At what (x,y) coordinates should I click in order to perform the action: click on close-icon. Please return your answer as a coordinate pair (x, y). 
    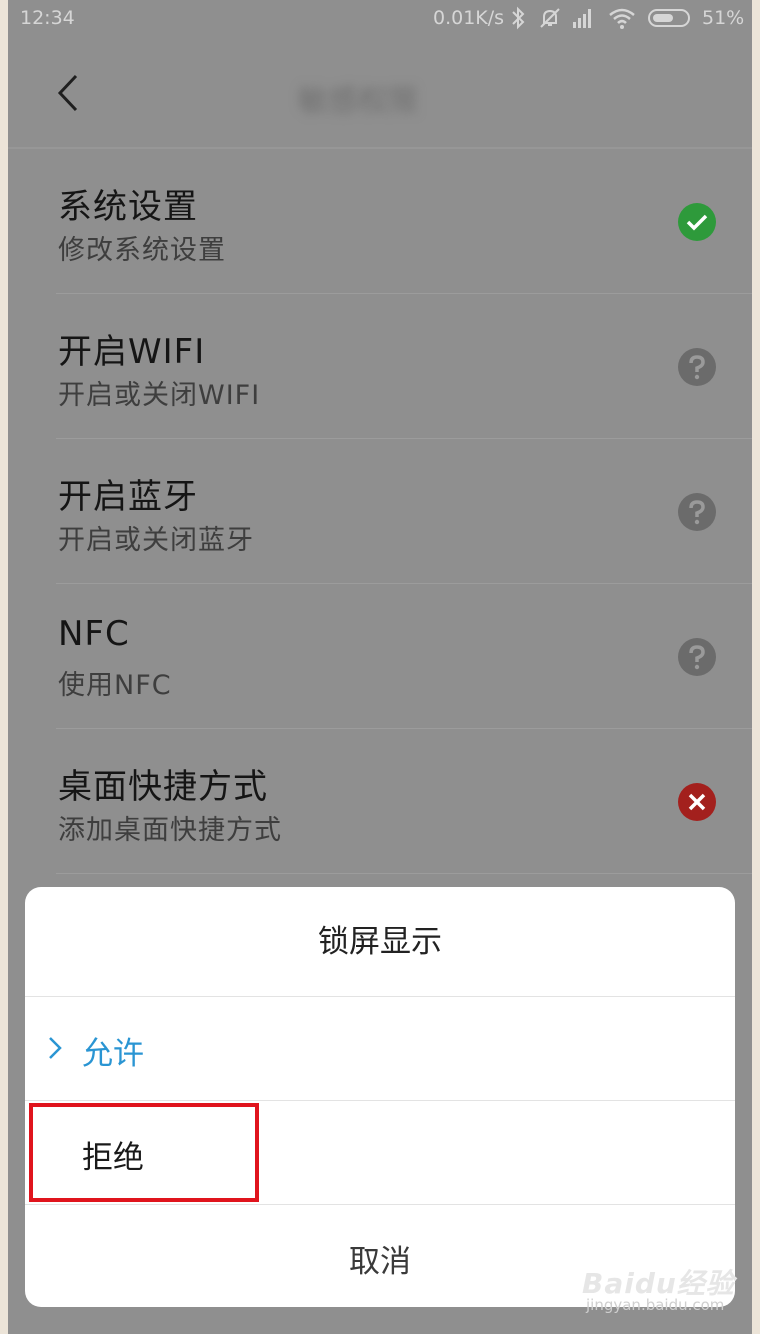
    Looking at the image, I should click on (697, 802).